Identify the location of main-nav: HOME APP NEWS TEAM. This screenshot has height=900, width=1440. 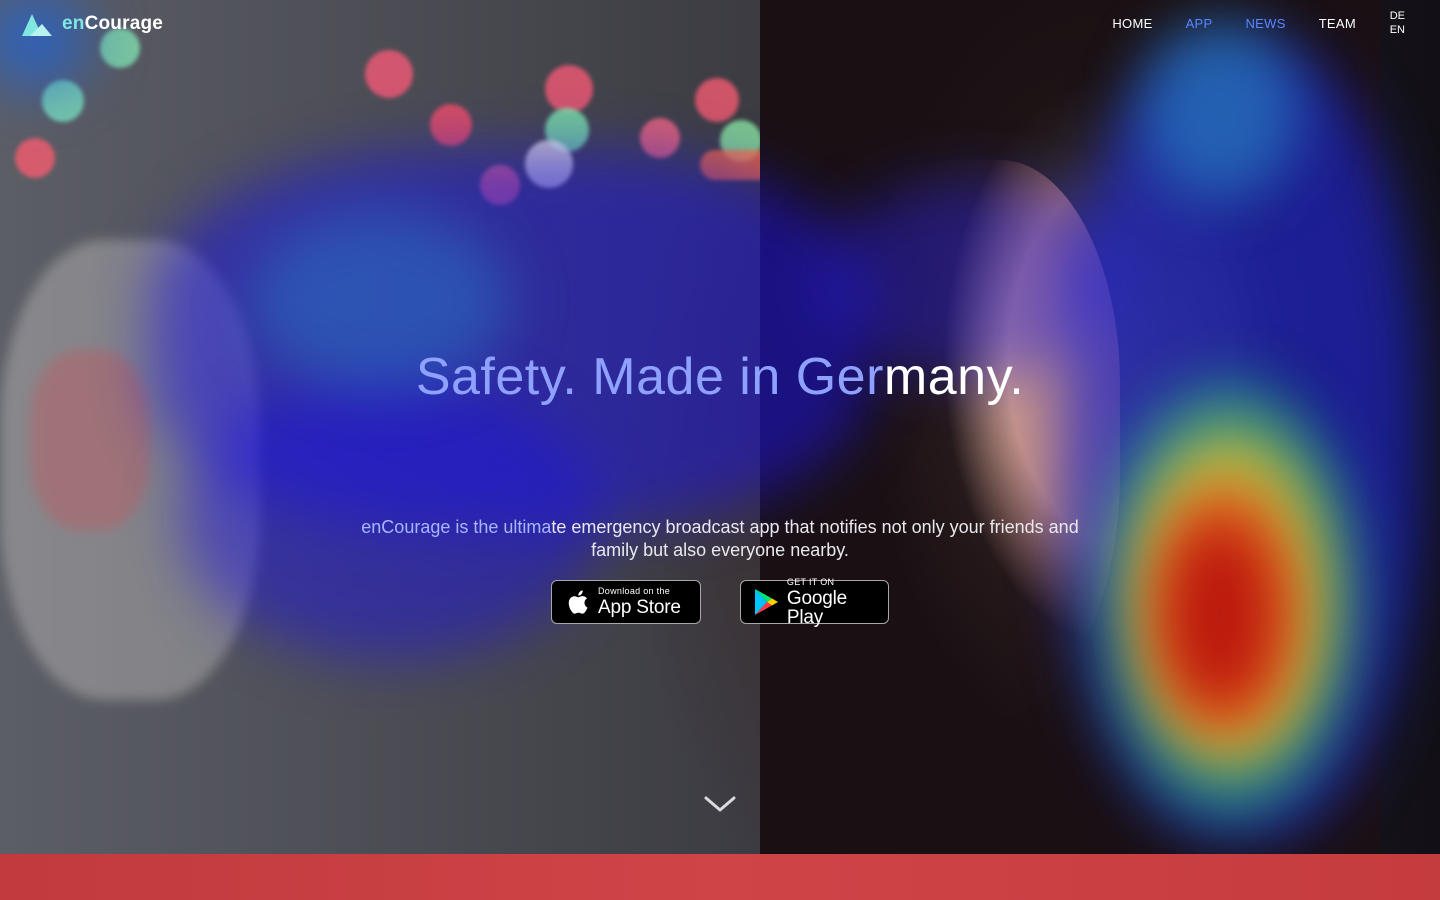
(1234, 23).